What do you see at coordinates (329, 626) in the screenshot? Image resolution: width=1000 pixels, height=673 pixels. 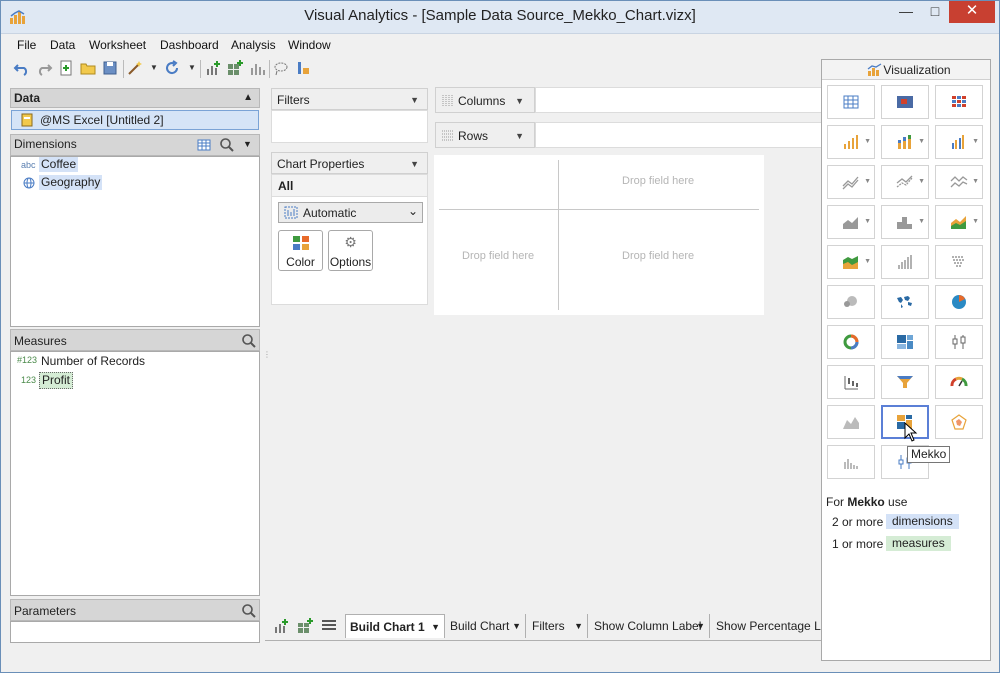 I see `sheet-list-icon` at bounding box center [329, 626].